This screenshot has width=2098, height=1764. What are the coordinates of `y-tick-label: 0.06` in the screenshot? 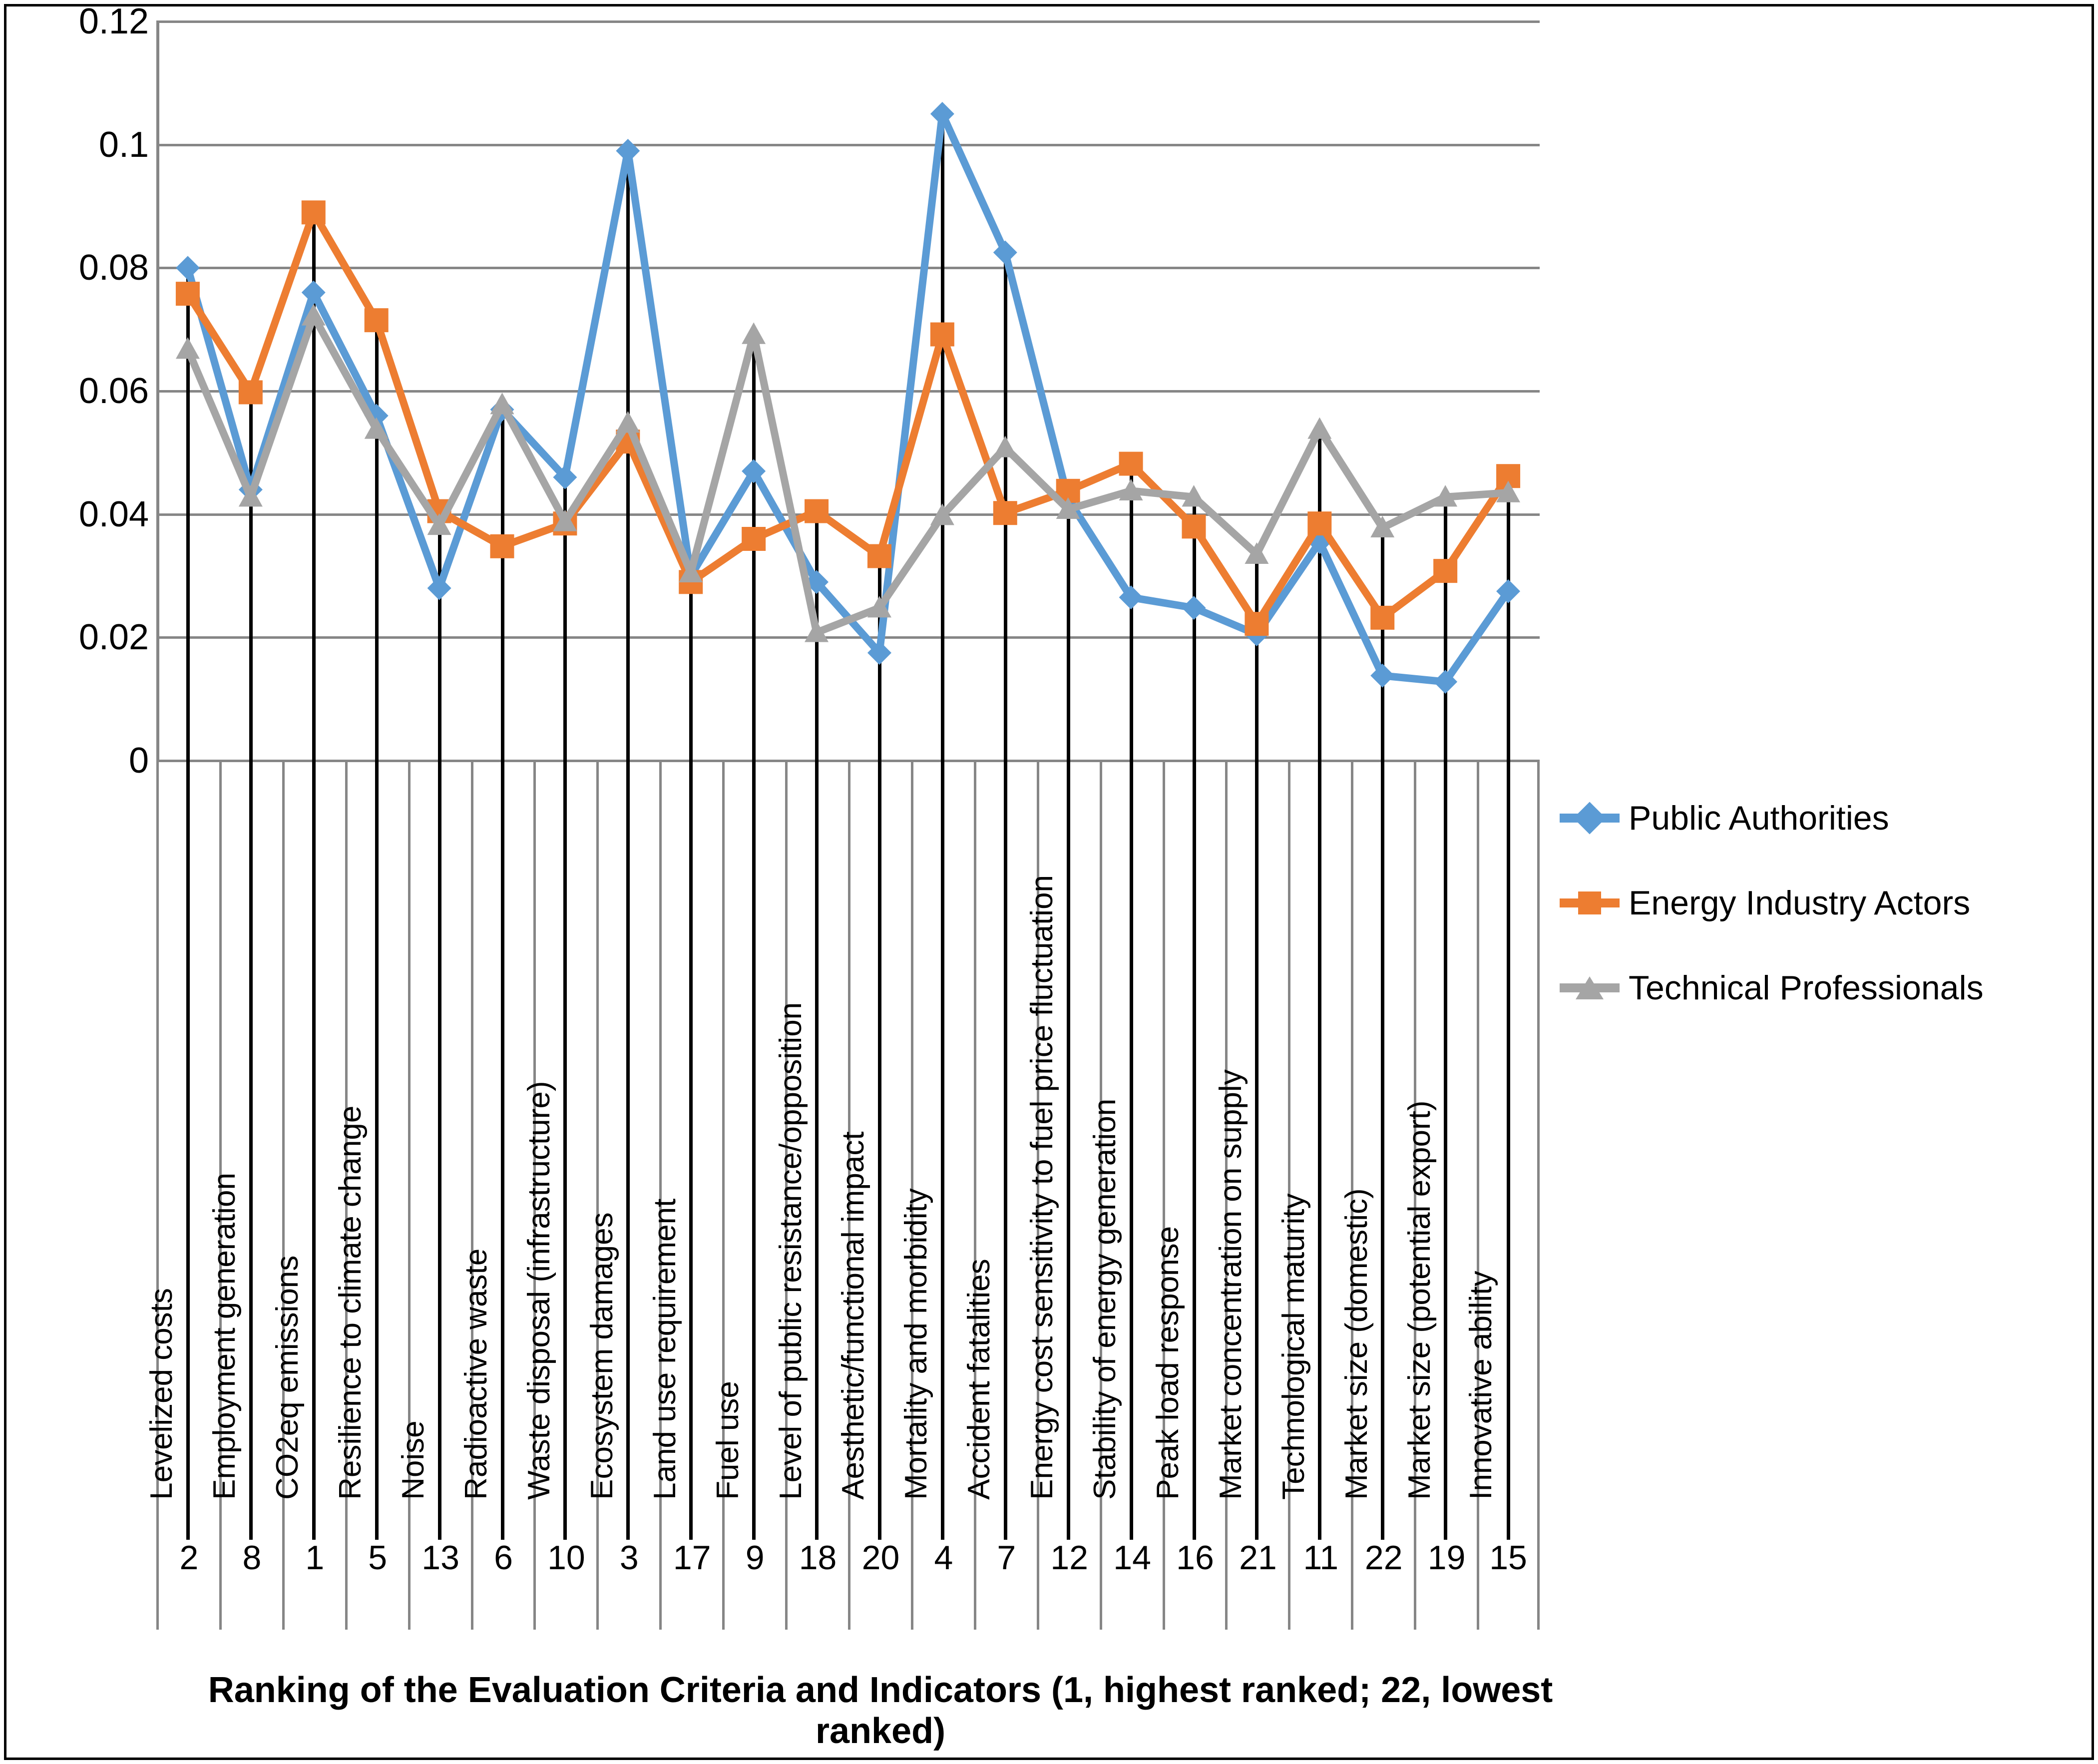 It's located at (113, 391).